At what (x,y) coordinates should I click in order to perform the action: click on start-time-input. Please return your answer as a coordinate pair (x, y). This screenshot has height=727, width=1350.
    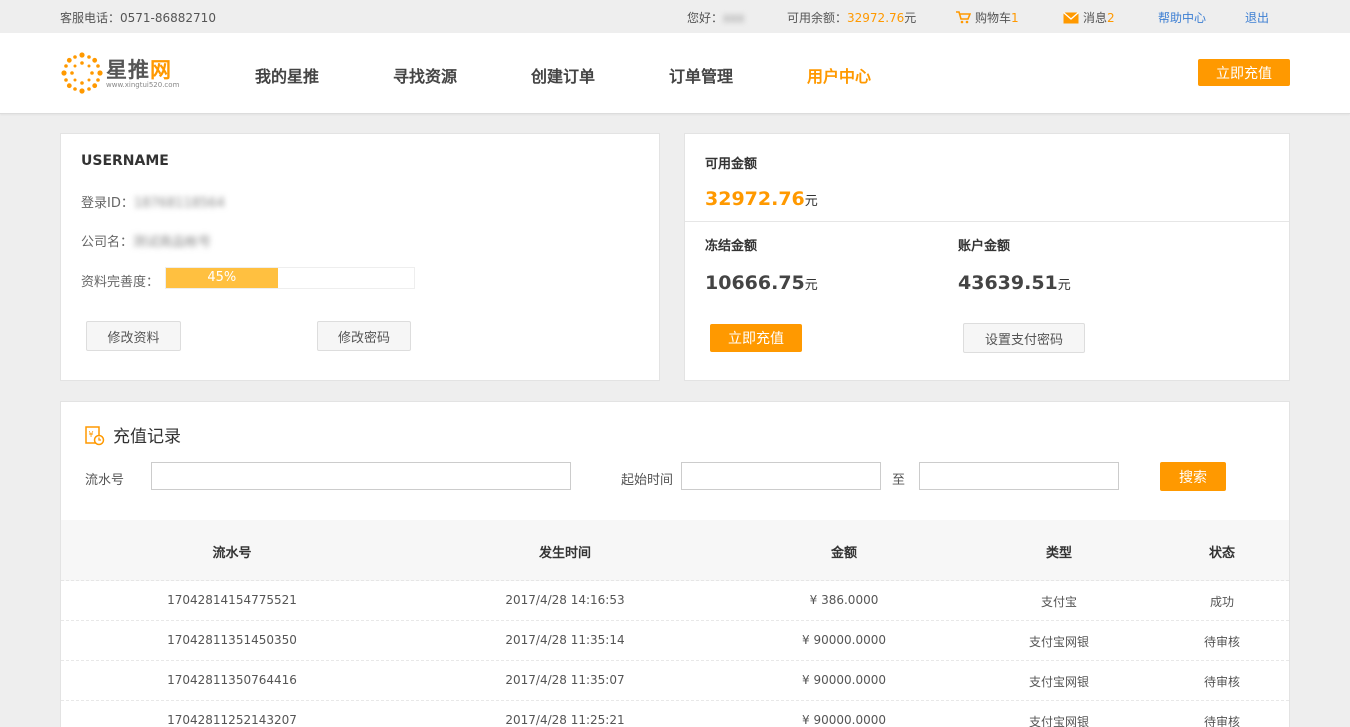
    Looking at the image, I should click on (781, 476).